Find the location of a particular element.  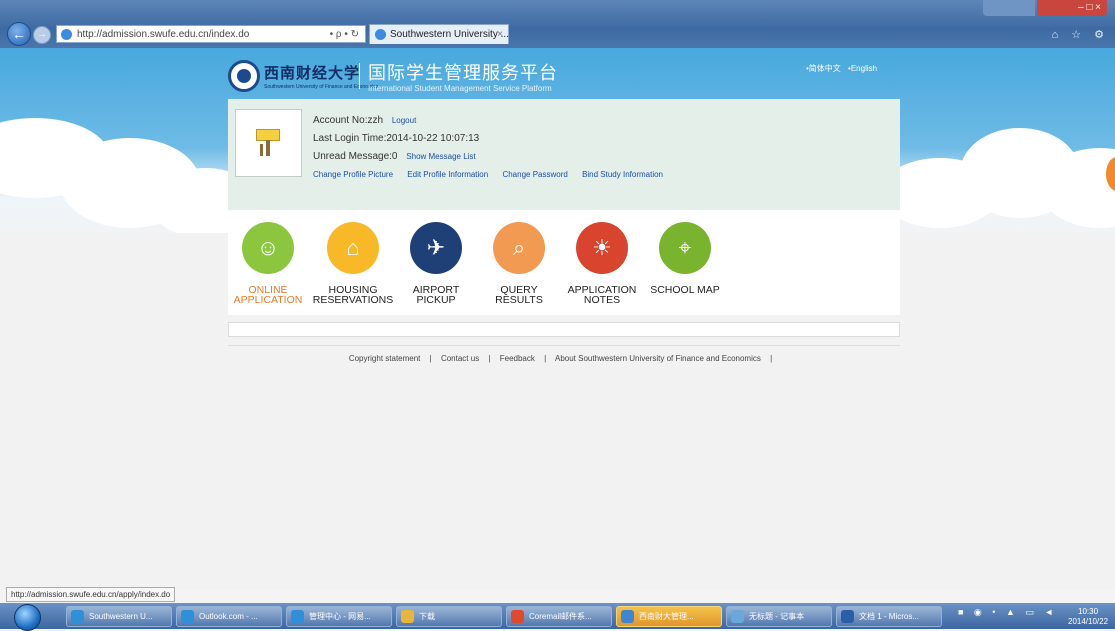

service-label: APPLICATION NOTES is located at coordinates (602, 295).